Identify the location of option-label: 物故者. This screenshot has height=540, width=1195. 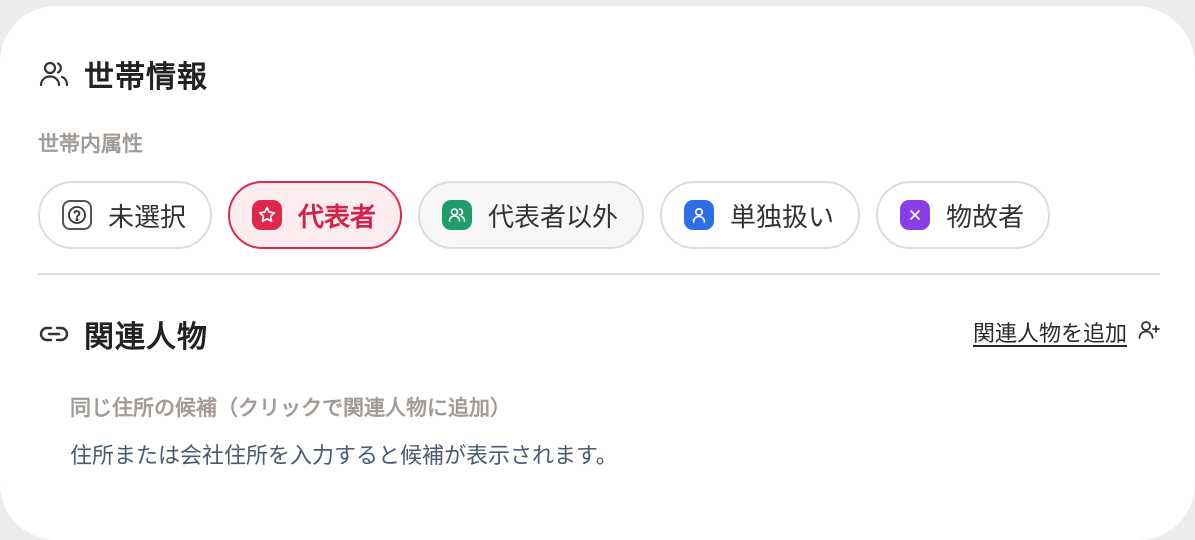
(985, 217).